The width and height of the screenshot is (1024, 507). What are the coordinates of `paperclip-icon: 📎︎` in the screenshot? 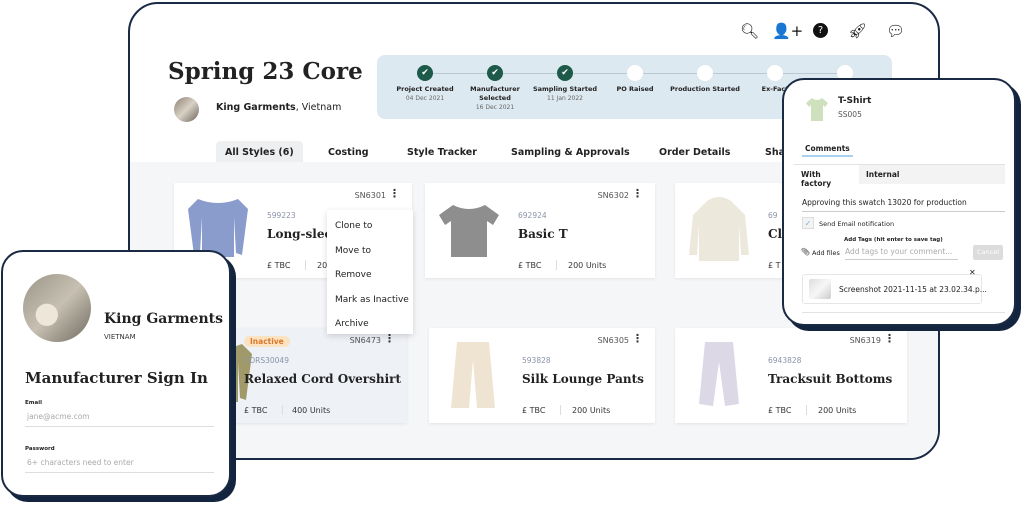 It's located at (805, 252).